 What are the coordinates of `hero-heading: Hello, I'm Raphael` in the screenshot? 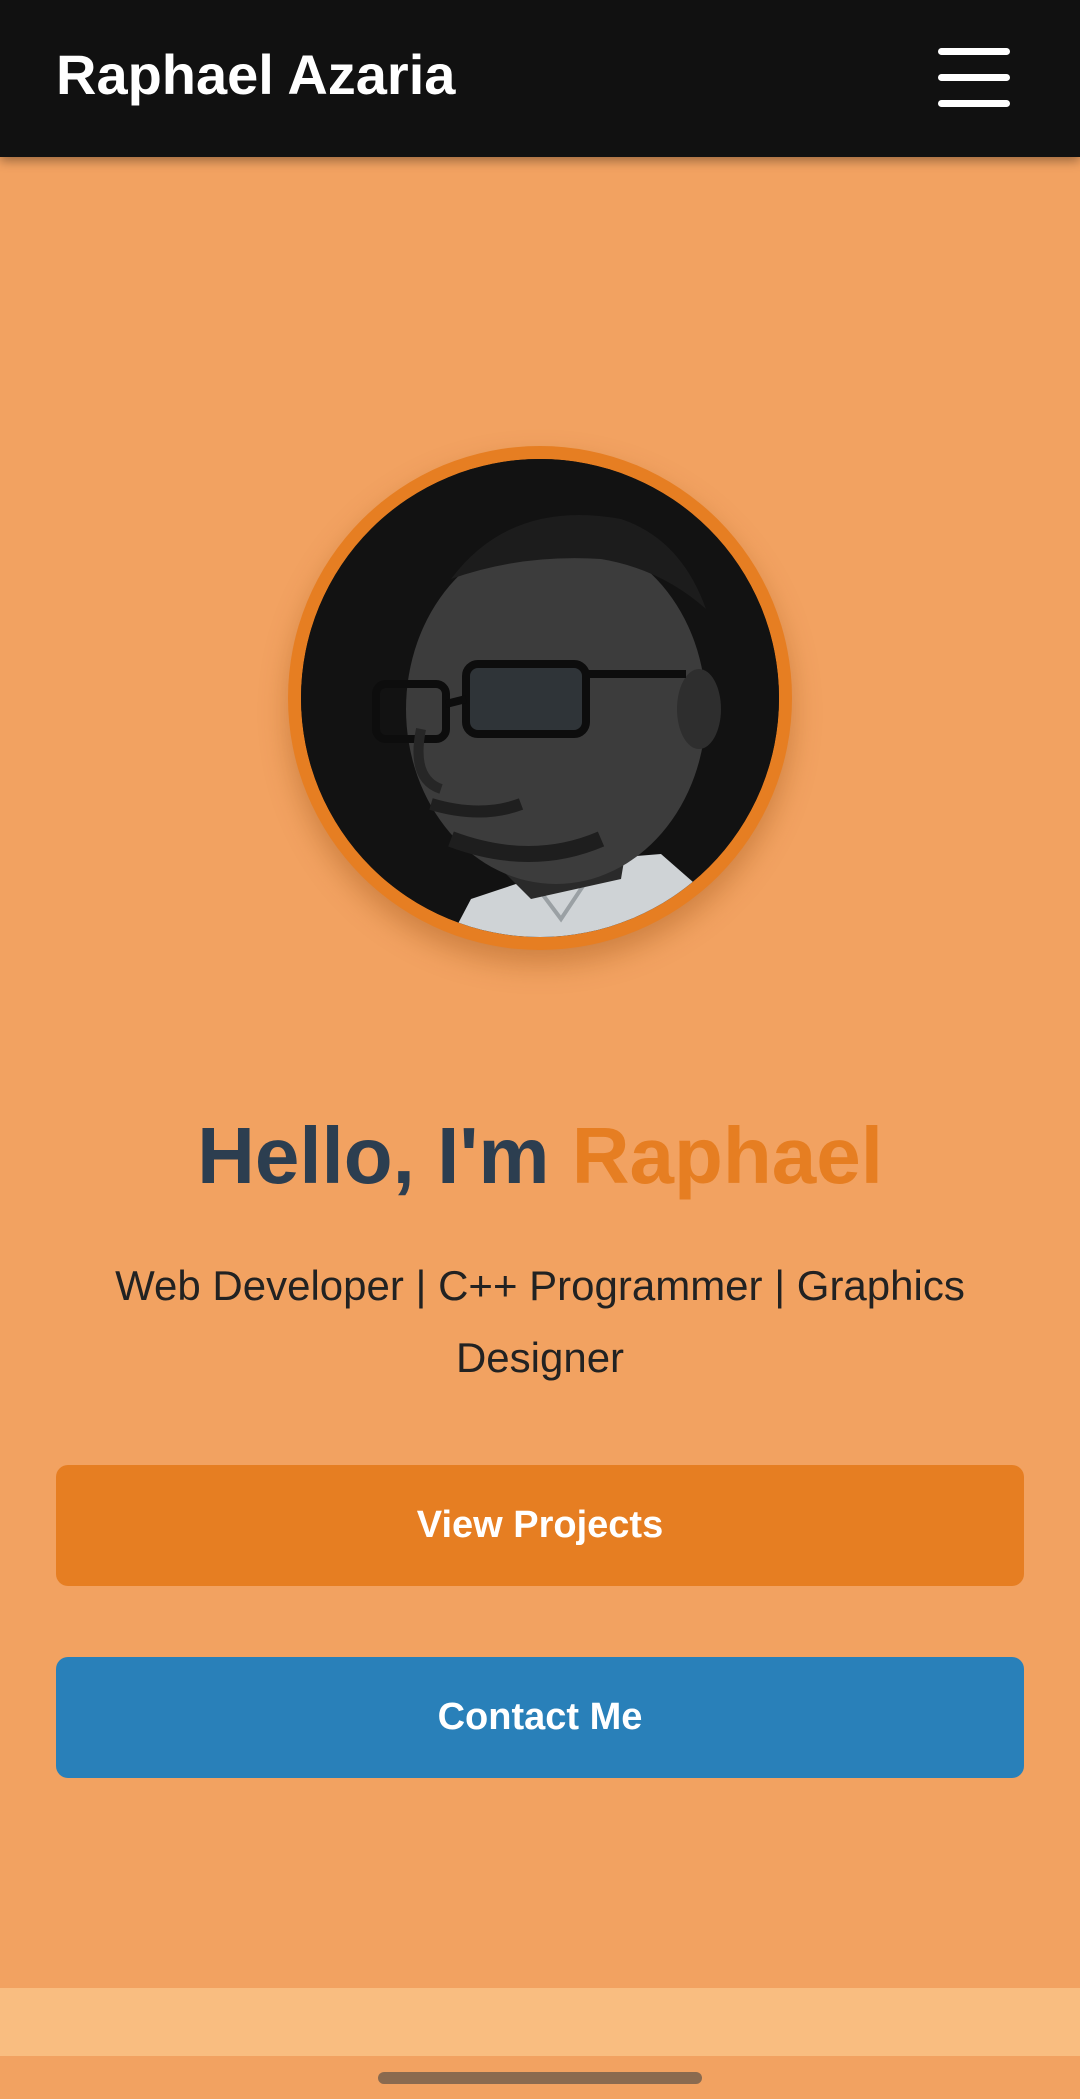 It's located at (540, 1156).